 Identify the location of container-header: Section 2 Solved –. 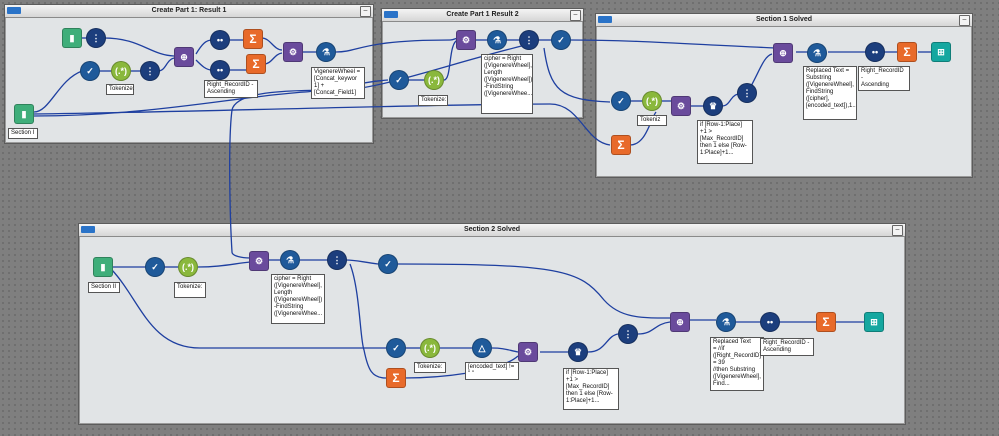
(492, 230).